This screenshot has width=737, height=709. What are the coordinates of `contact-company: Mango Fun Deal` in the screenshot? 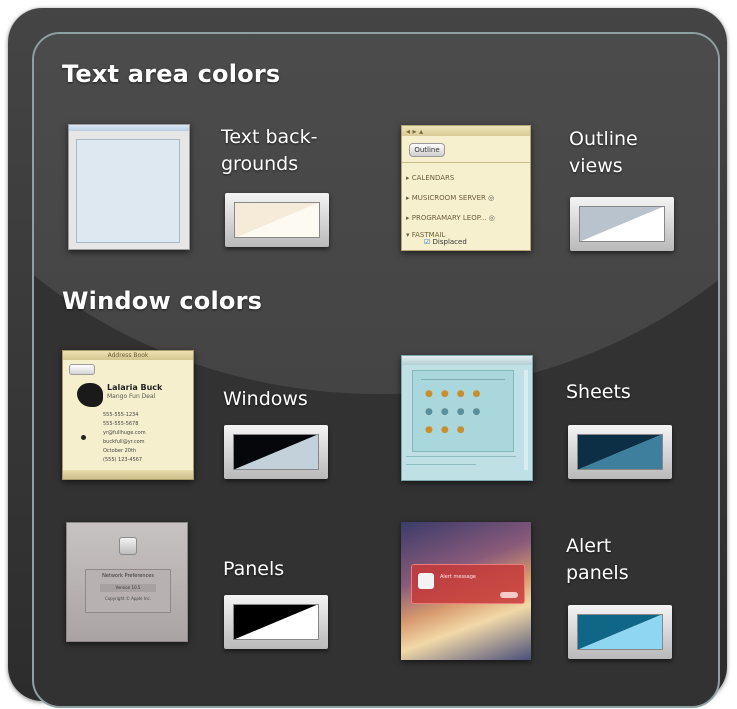 It's located at (131, 396).